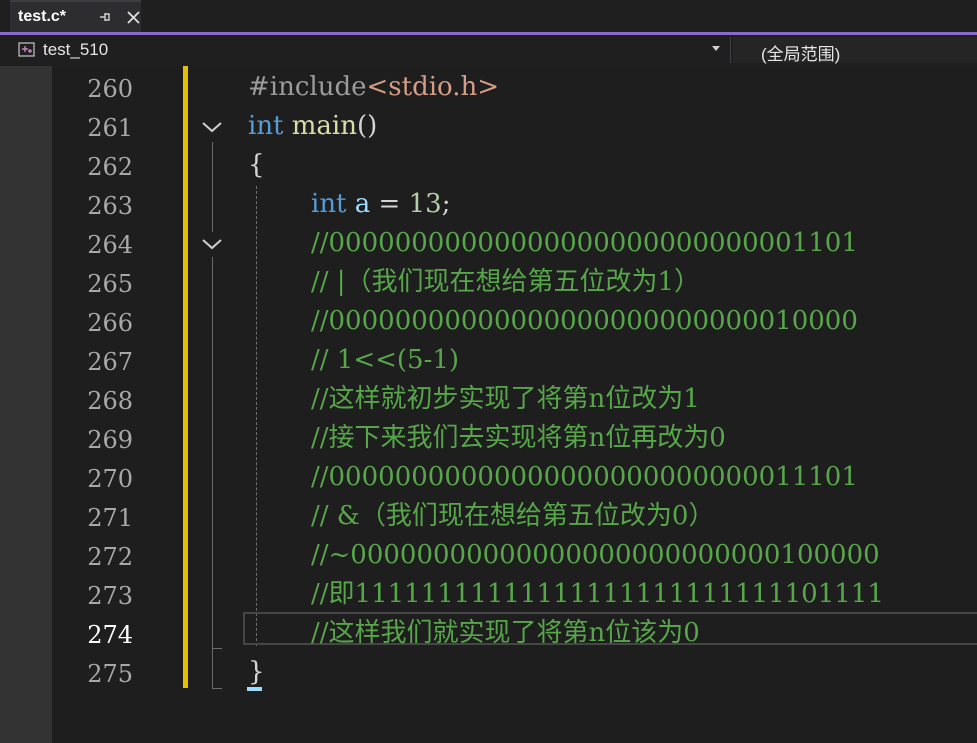  I want to click on project-label: test_510, so click(76, 49).